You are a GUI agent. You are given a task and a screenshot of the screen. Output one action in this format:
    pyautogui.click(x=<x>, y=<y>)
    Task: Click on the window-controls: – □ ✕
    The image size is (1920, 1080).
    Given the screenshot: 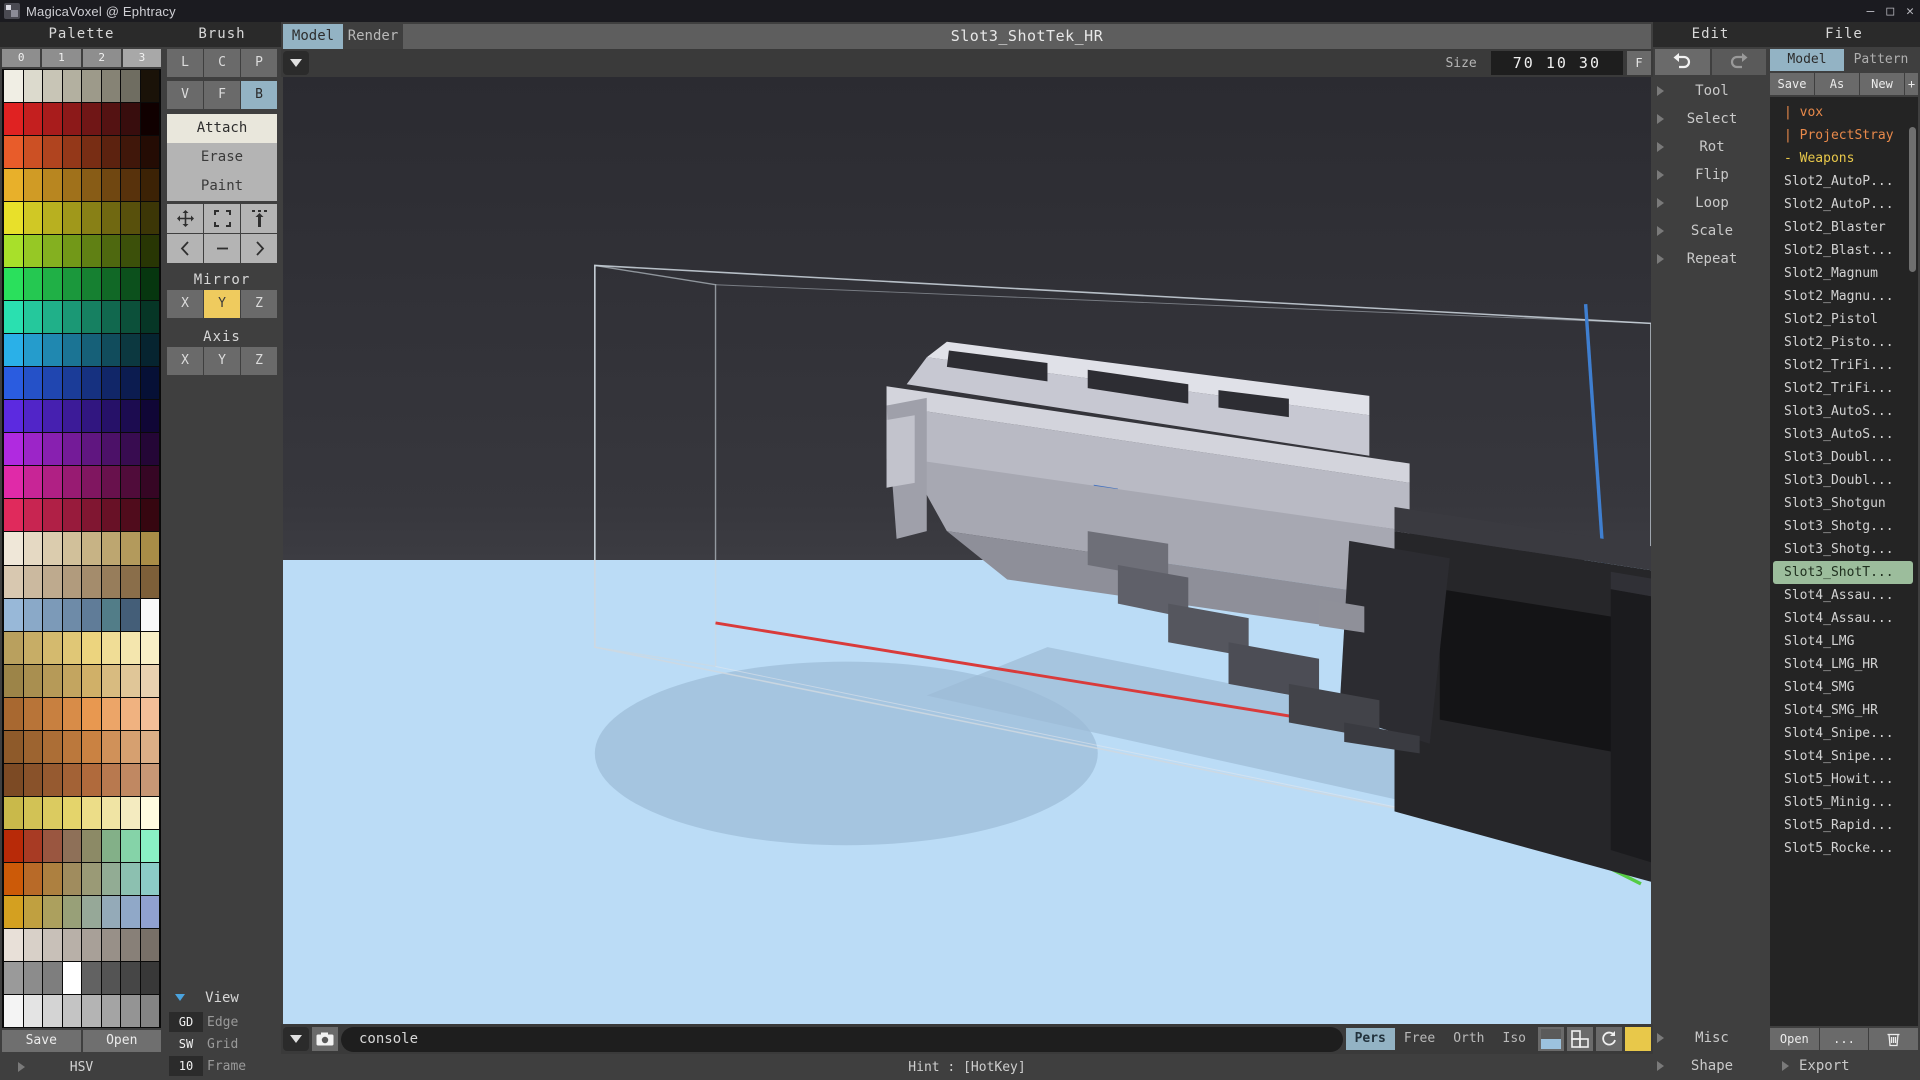 What is the action you would take?
    pyautogui.click(x=1890, y=11)
    